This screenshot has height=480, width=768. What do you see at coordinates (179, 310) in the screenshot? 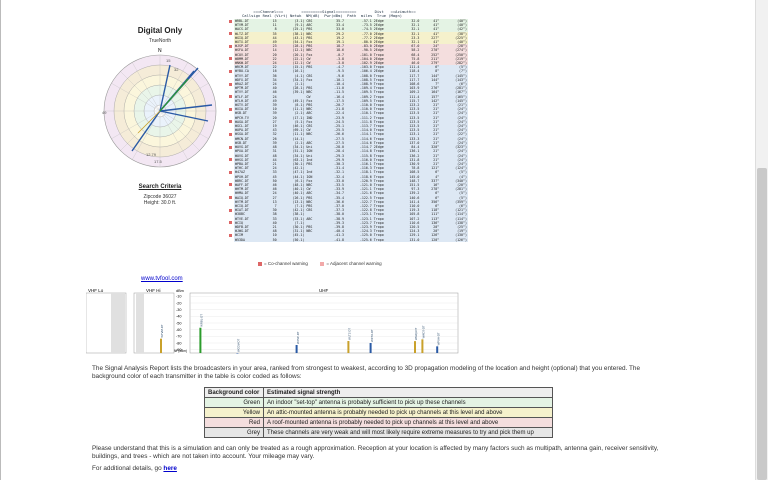
I see `y-tick-label: -30` at bounding box center [179, 310].